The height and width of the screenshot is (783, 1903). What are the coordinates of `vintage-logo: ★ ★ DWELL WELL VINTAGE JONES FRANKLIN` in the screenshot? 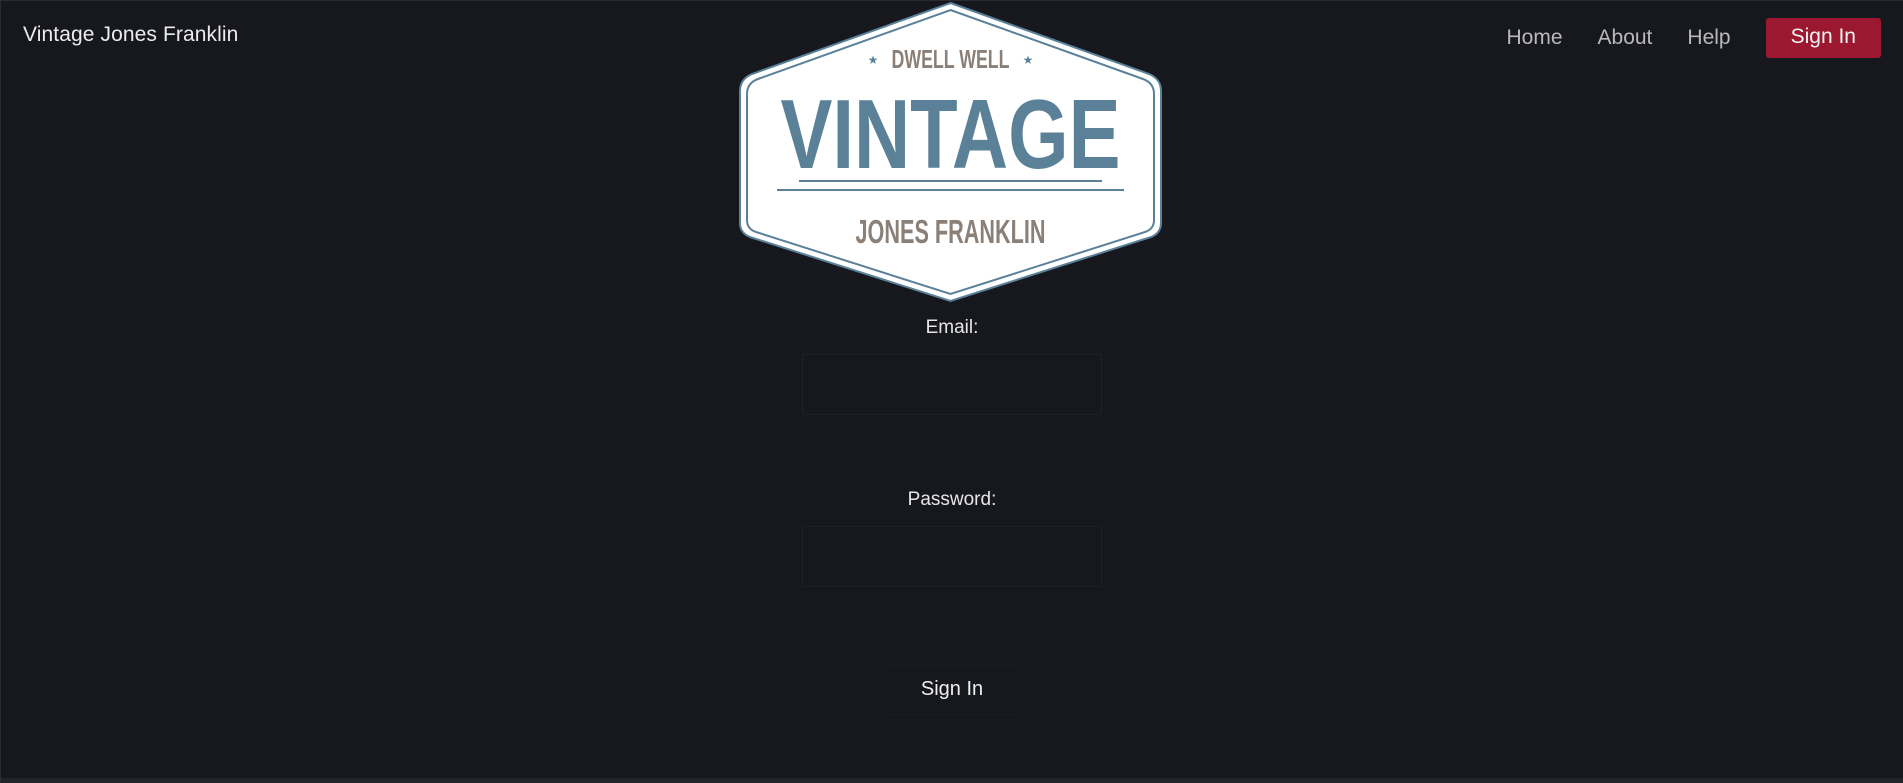 It's located at (950, 152).